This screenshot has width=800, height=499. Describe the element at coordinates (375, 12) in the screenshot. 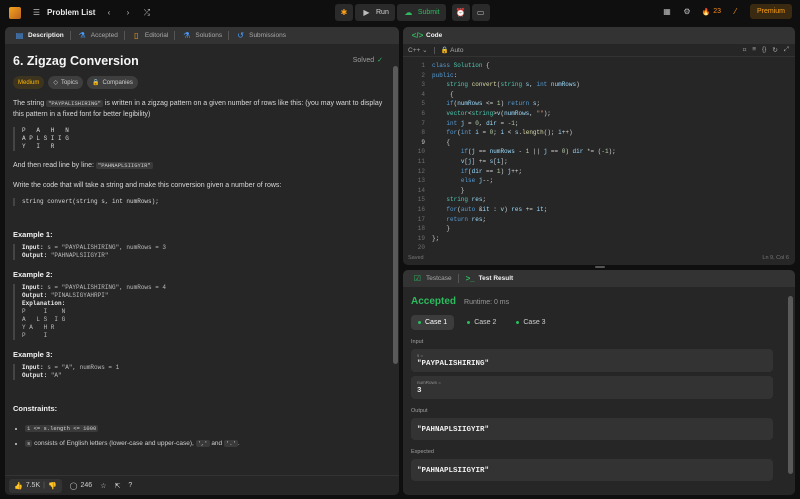

I see `run-button: ▶ Run` at that location.